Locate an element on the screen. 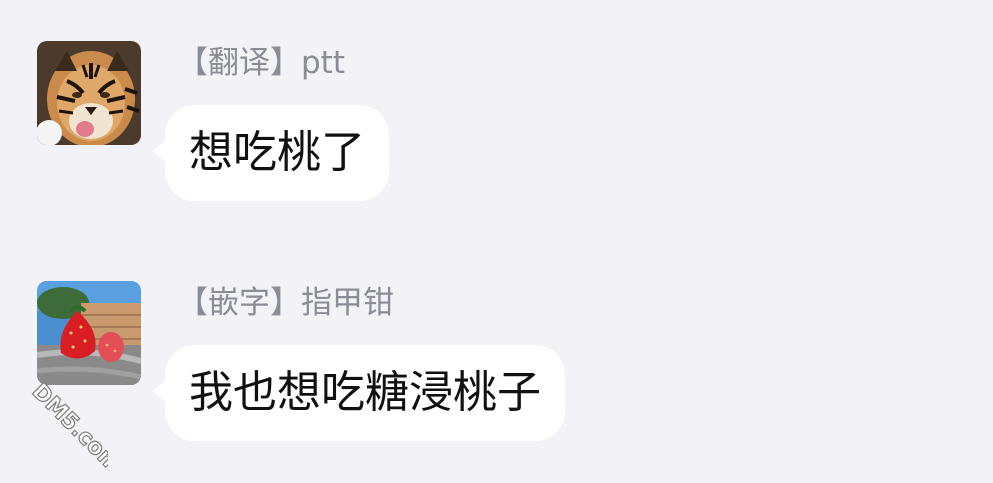 This screenshot has height=483, width=993. dm5-watermark: DM5.com is located at coordinates (67, 428).